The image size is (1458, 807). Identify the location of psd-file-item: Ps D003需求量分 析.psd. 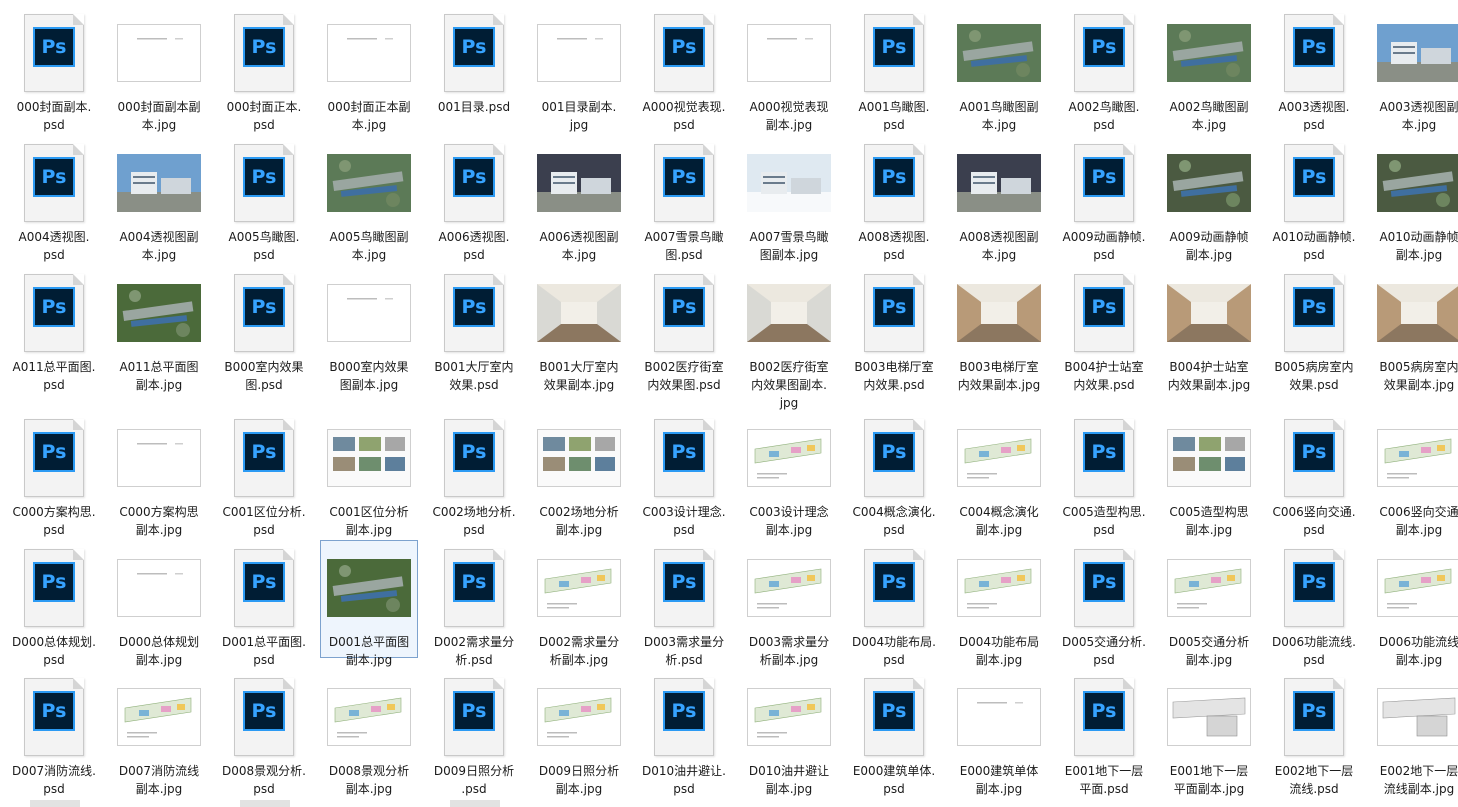
(684, 603).